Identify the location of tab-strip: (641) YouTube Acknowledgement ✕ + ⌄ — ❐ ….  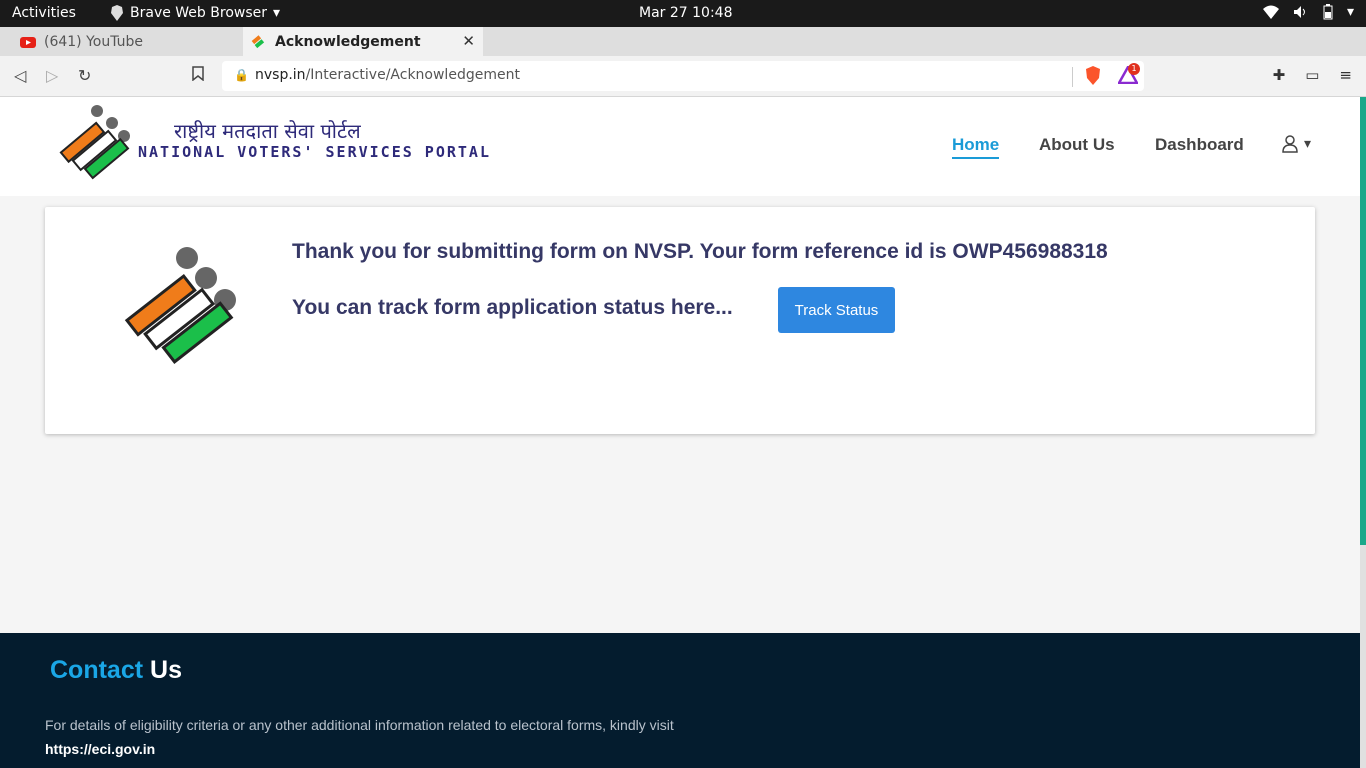
(683, 54).